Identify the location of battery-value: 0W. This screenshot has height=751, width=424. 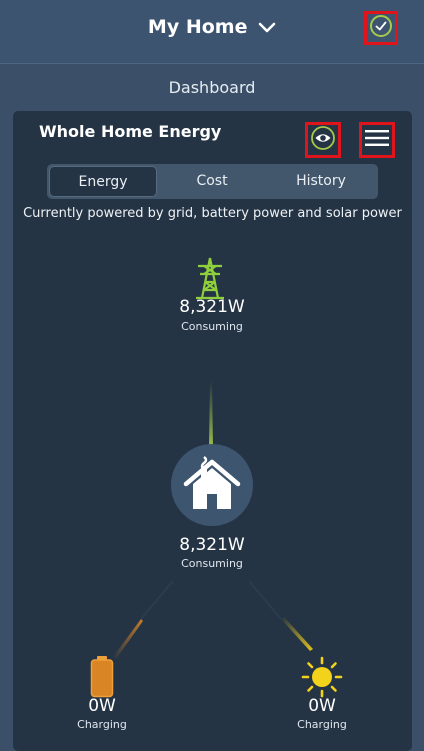
(102, 706).